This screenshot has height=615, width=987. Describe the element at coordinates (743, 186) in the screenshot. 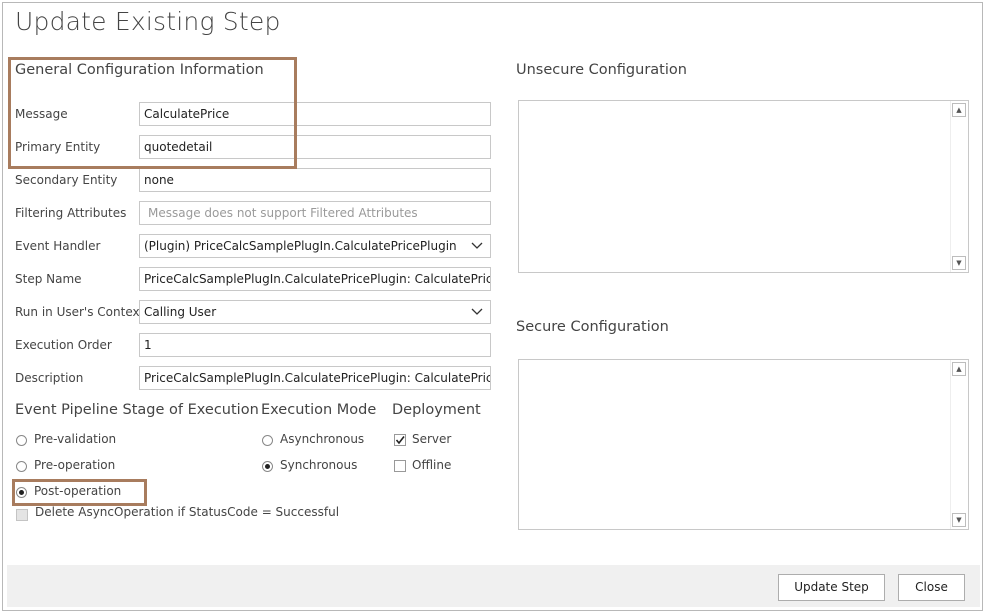

I see `unsecure-config-textarea: ▲ ▼` at that location.